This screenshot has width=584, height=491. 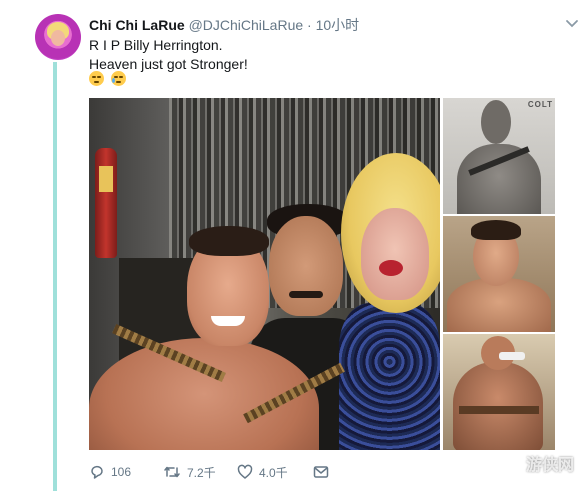 I want to click on crying-face-icon, so click(x=119, y=79).